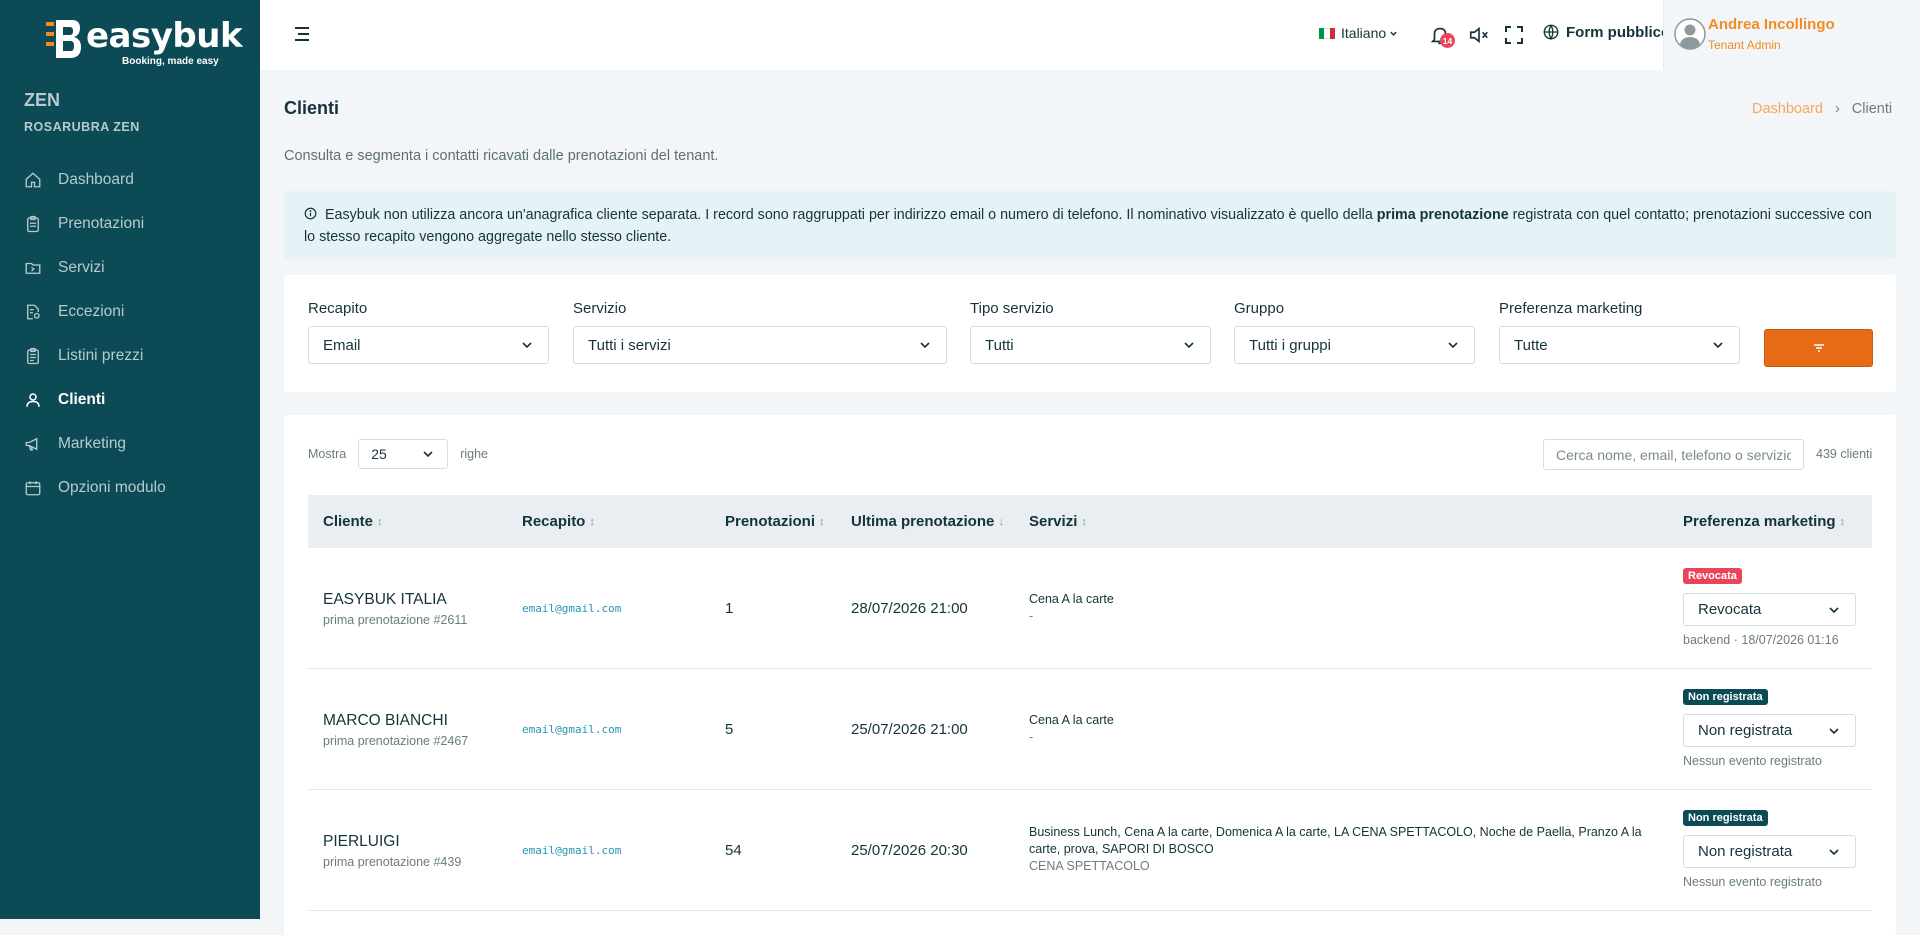  I want to click on column-label: Ultima prenotazione, so click(923, 521).